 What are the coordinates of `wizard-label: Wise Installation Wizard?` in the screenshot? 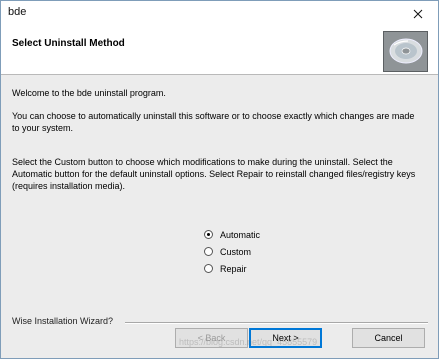 It's located at (63, 321).